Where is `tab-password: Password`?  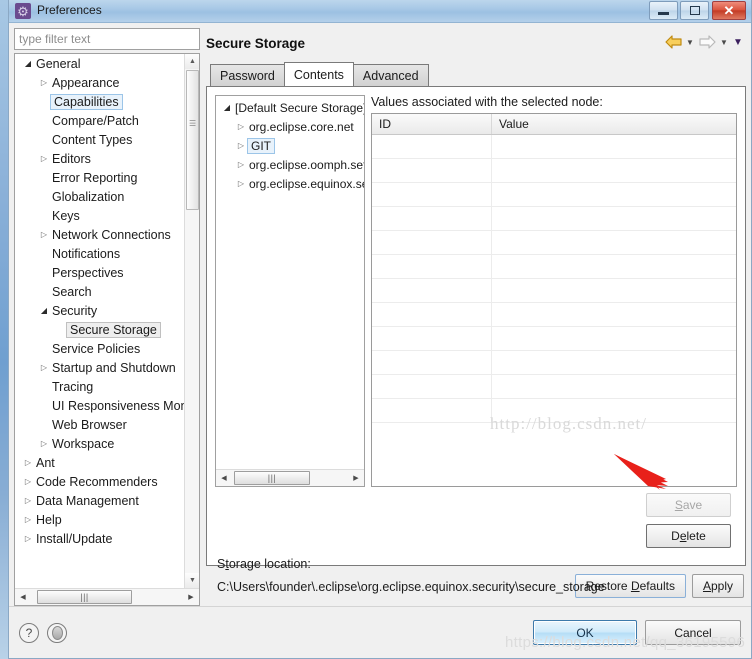 tab-password: Password is located at coordinates (247, 75).